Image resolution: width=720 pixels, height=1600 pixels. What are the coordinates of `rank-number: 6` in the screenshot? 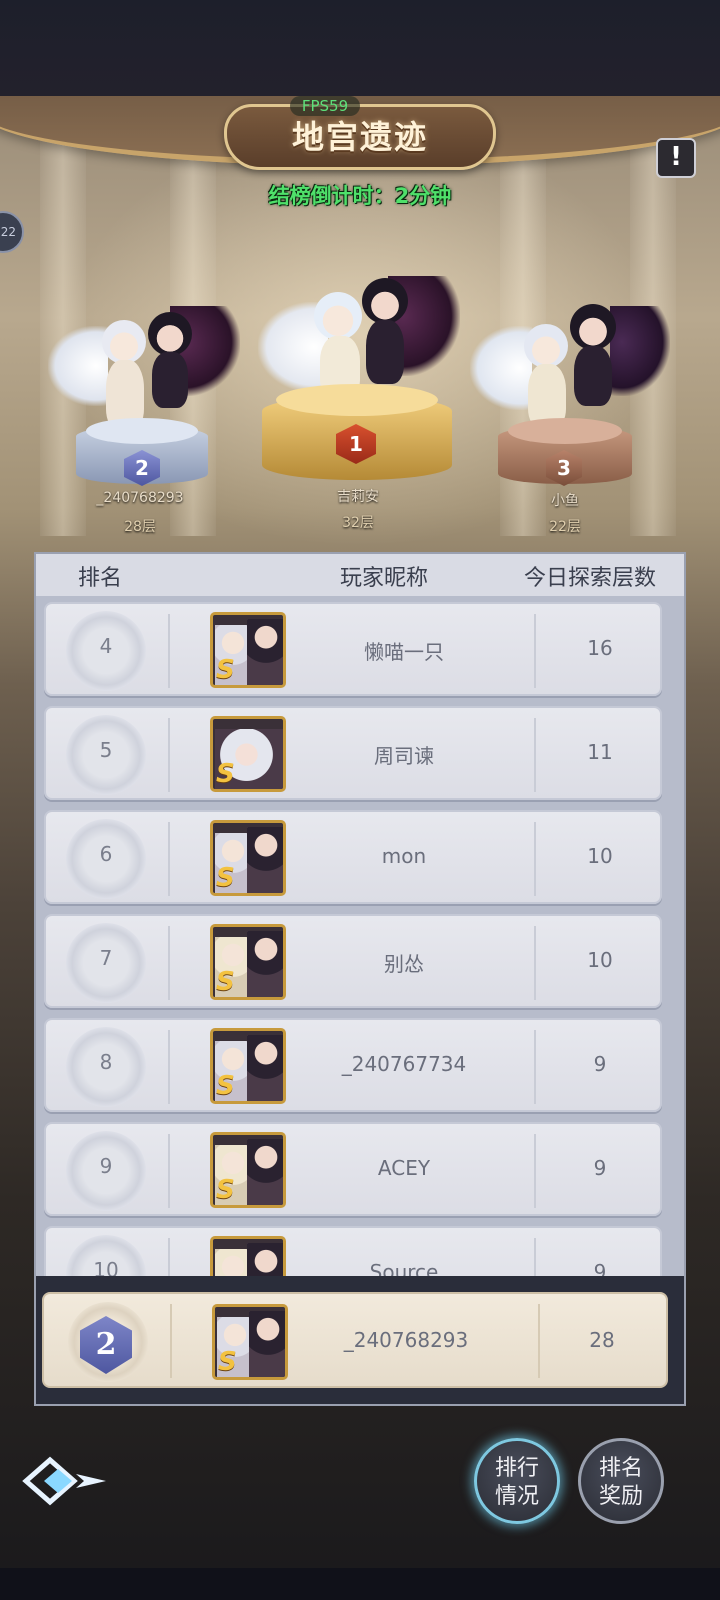 It's located at (106, 854).